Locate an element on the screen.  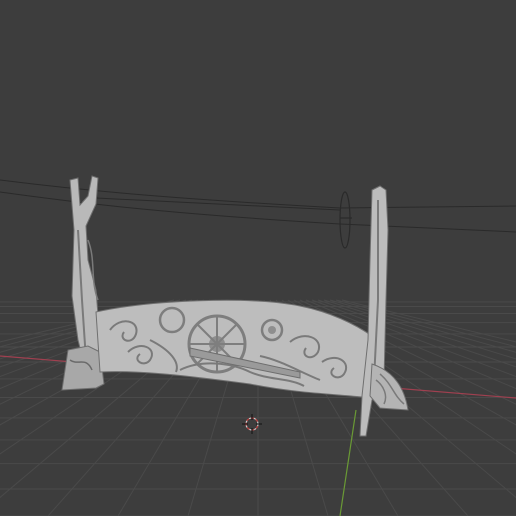
y-axis-line is located at coordinates (348, 462).